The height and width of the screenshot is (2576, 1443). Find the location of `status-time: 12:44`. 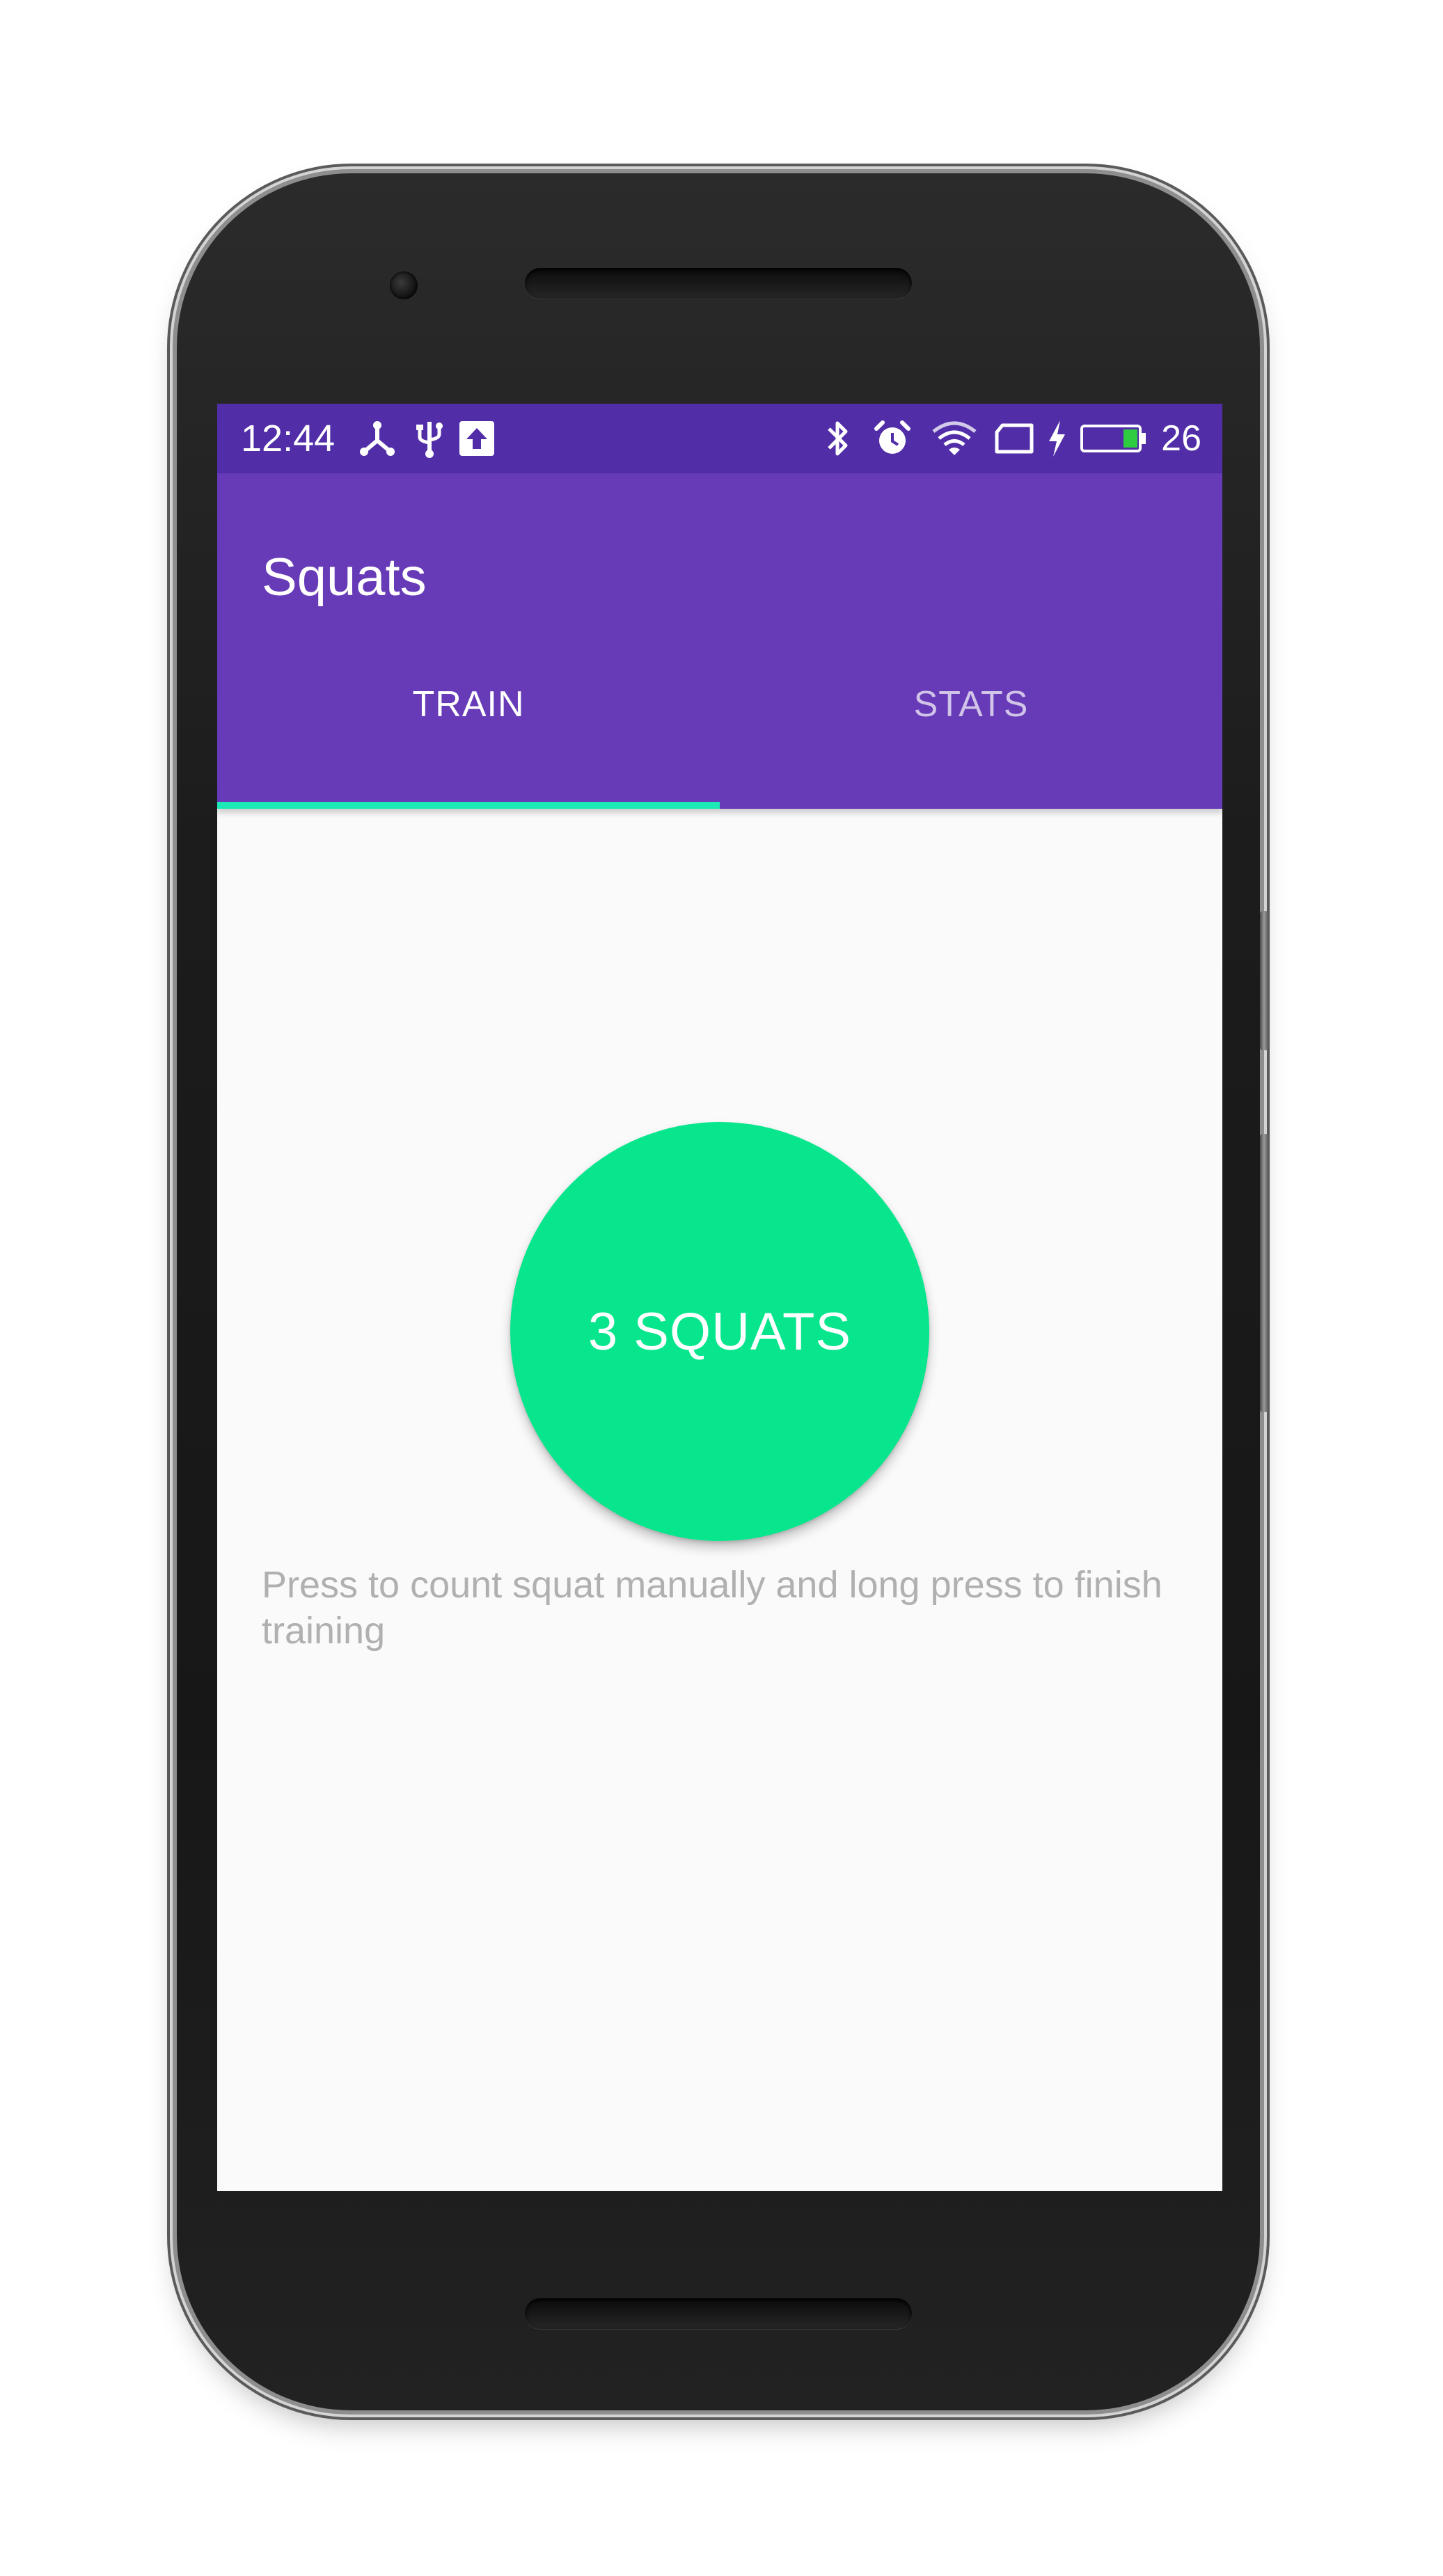

status-time: 12:44 is located at coordinates (288, 438).